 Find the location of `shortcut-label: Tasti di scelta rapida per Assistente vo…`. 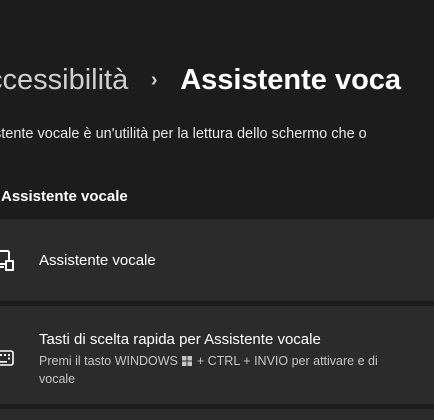

shortcut-label: Tasti di scelta rapida per Assistente vo… is located at coordinates (180, 339).